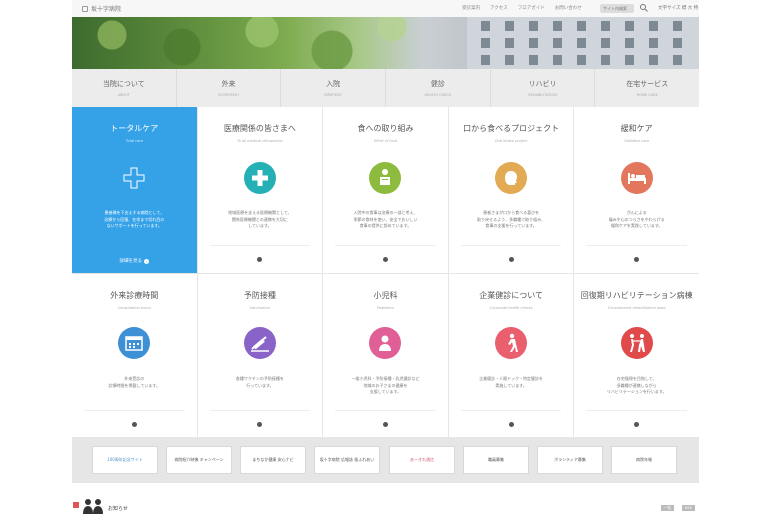 The image size is (770, 514). I want to click on nav-item-inpatient: 入院 INPATIENT, so click(334, 88).